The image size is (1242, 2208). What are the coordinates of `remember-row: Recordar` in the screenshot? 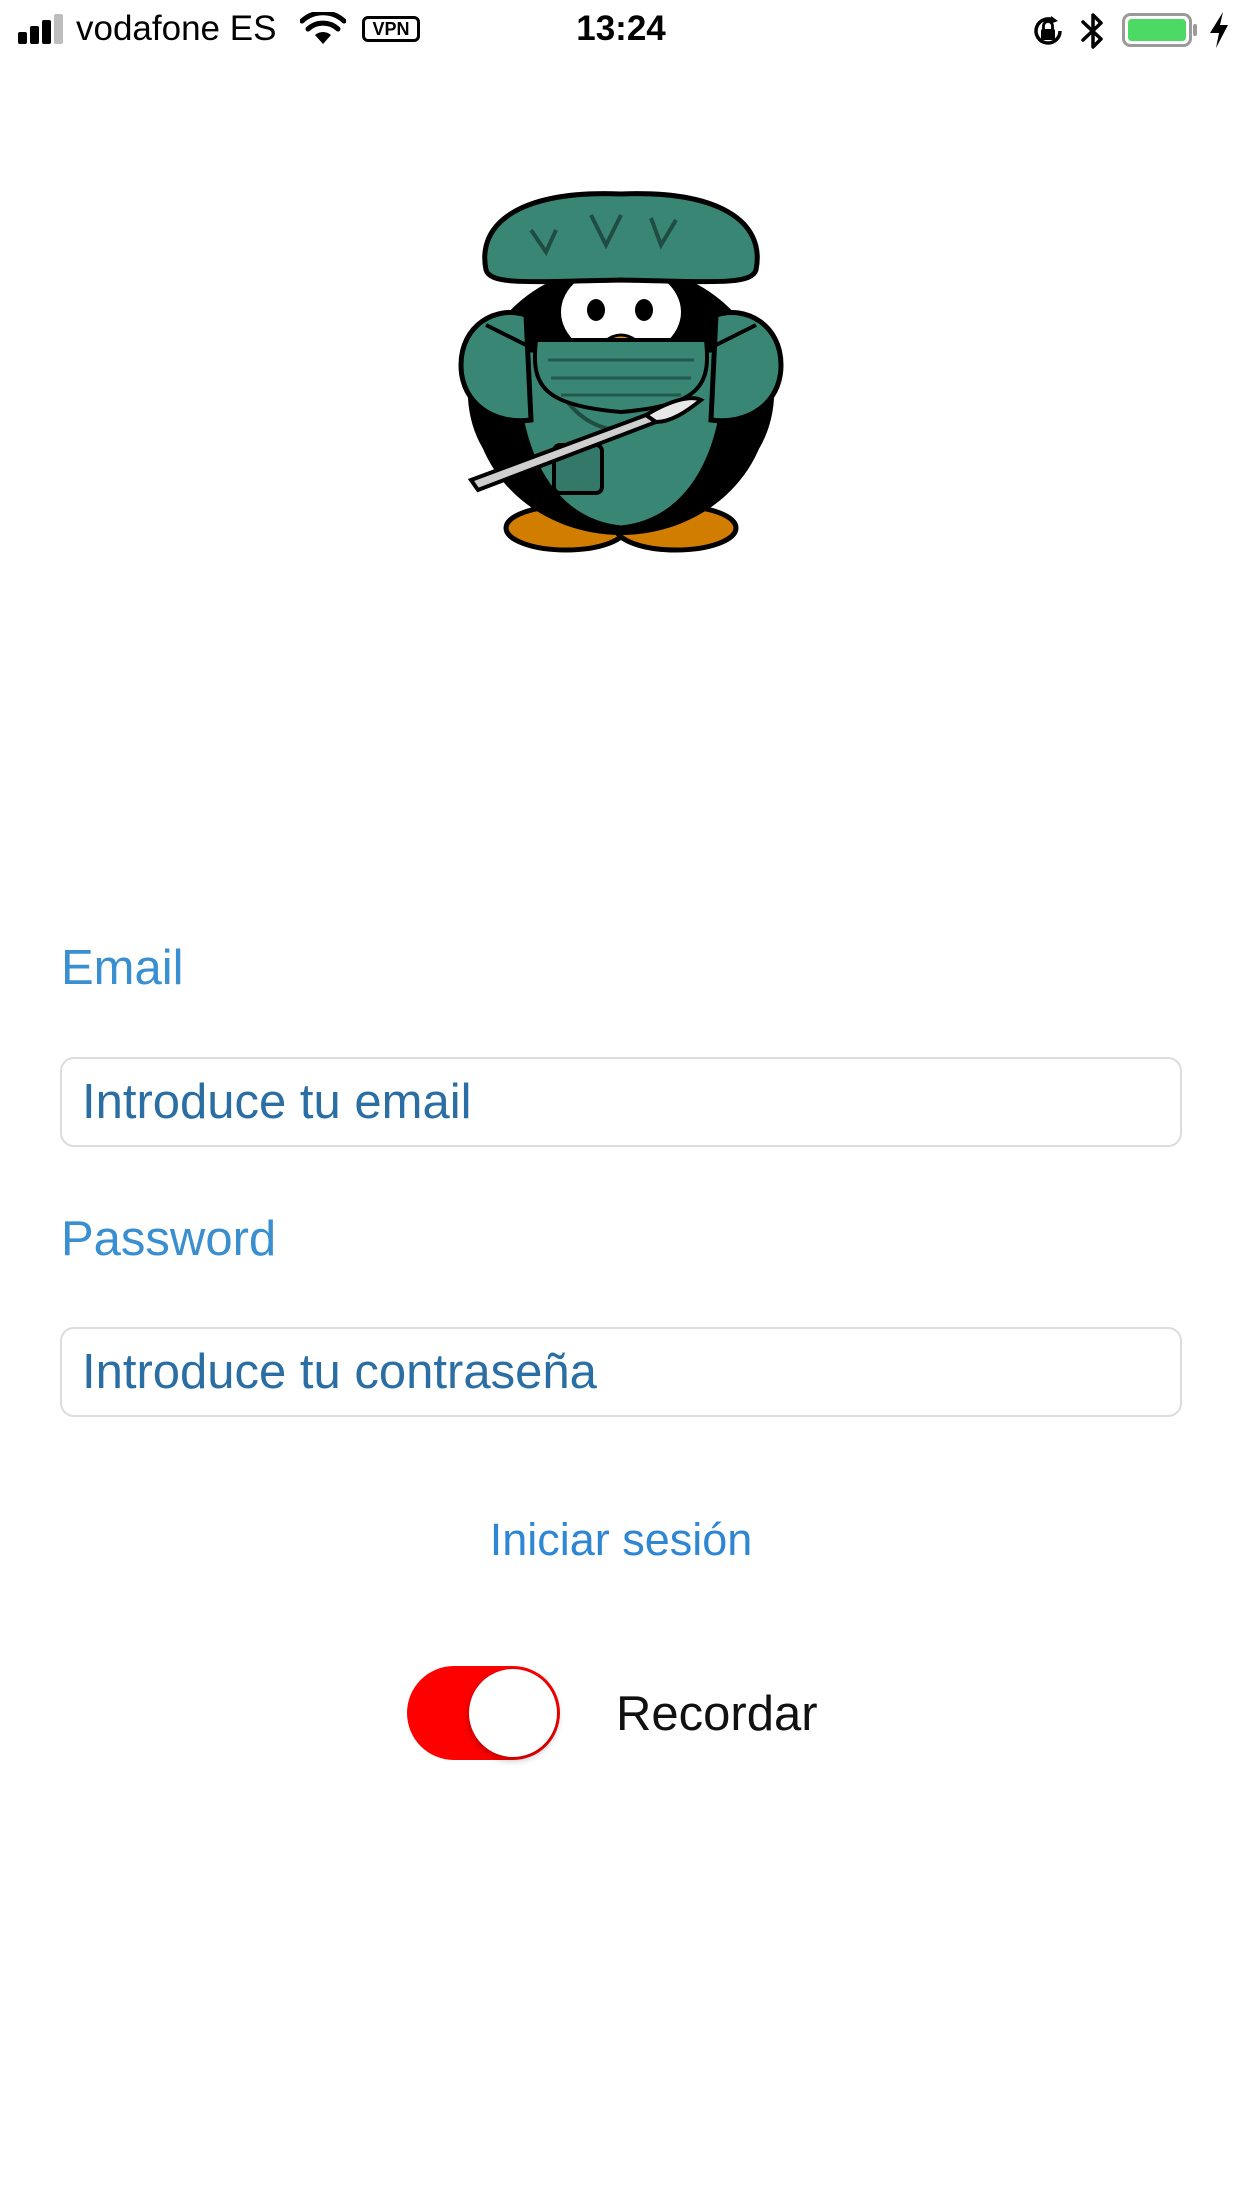 It's located at (632, 1716).